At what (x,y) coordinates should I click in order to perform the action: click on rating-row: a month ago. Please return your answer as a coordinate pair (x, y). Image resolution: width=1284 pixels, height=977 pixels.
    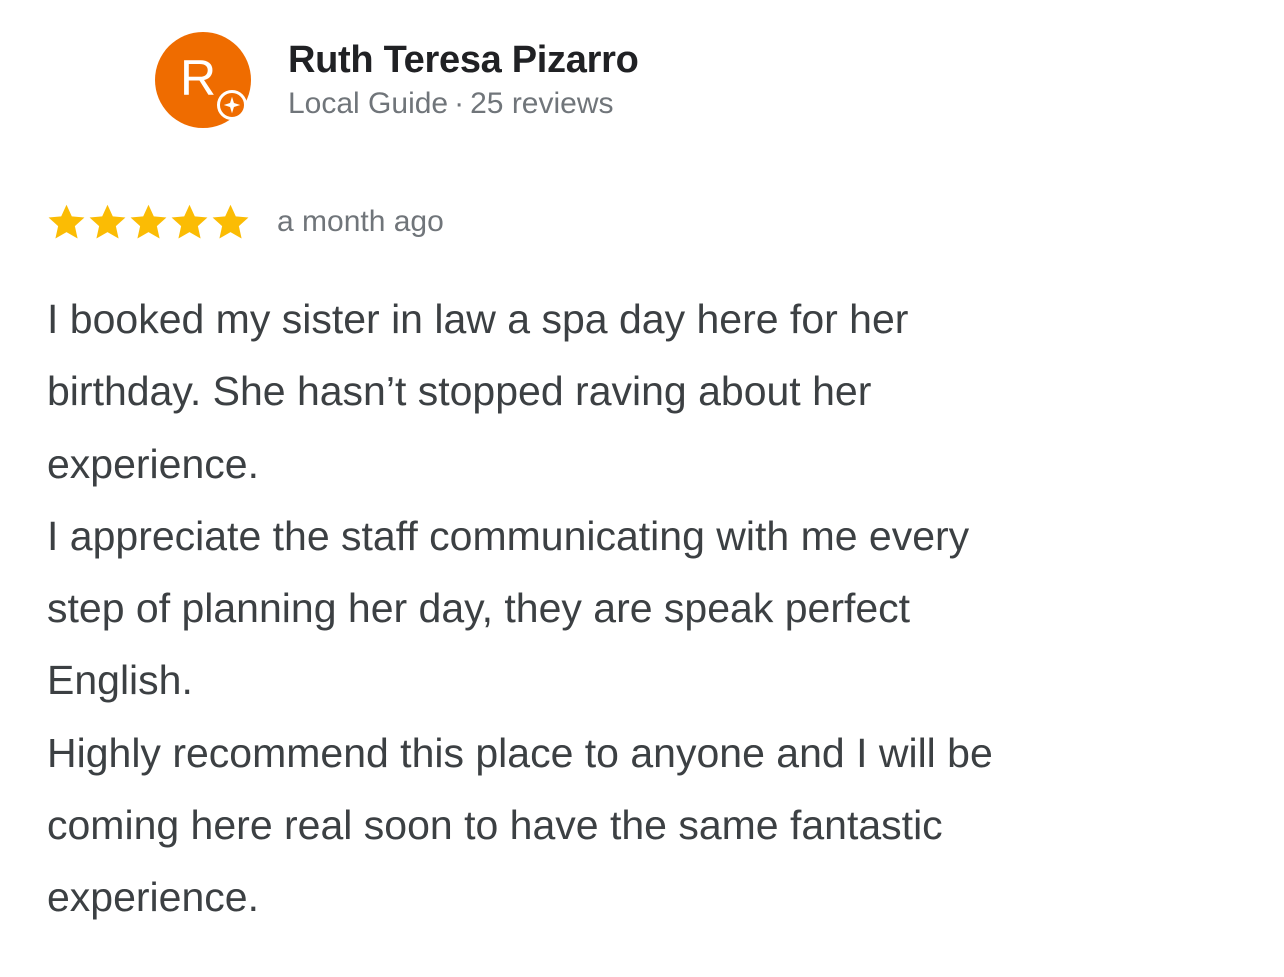
    Looking at the image, I should click on (245, 222).